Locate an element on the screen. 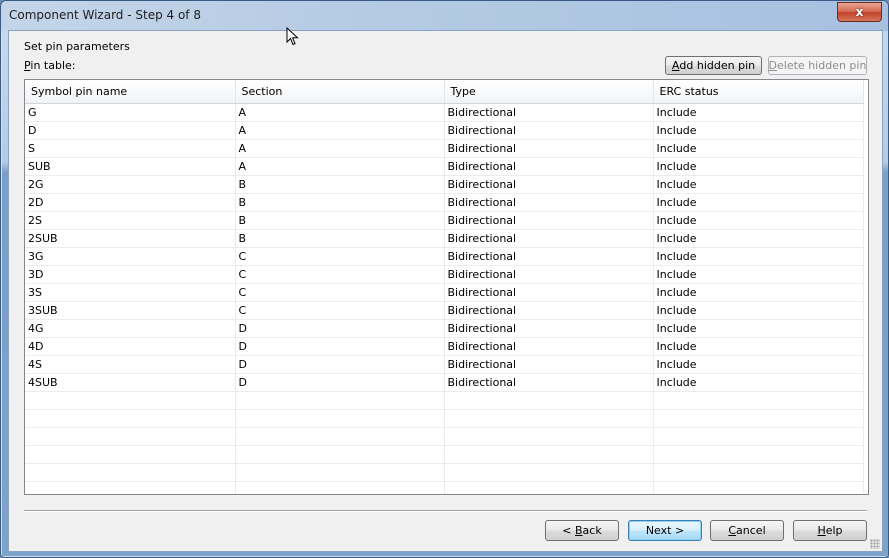 Image resolution: width=889 pixels, height=558 pixels. help-button: Help is located at coordinates (830, 530).